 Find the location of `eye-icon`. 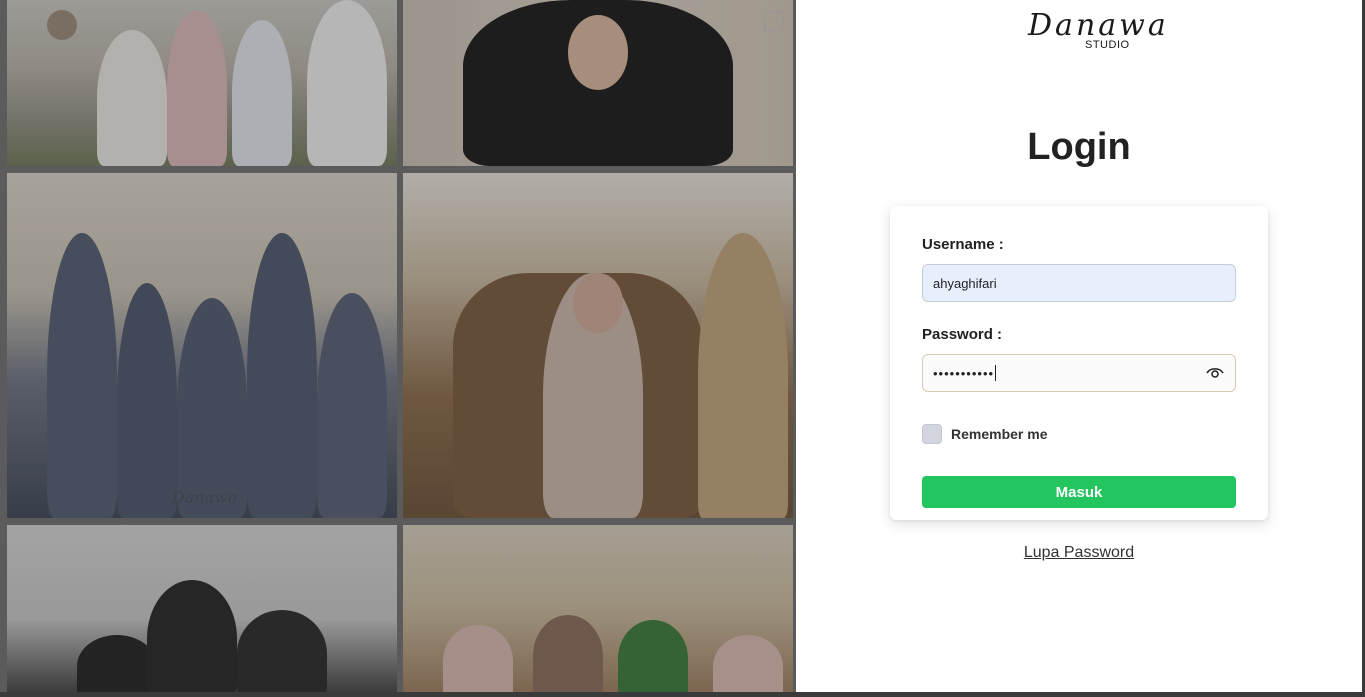

eye-icon is located at coordinates (1215, 373).